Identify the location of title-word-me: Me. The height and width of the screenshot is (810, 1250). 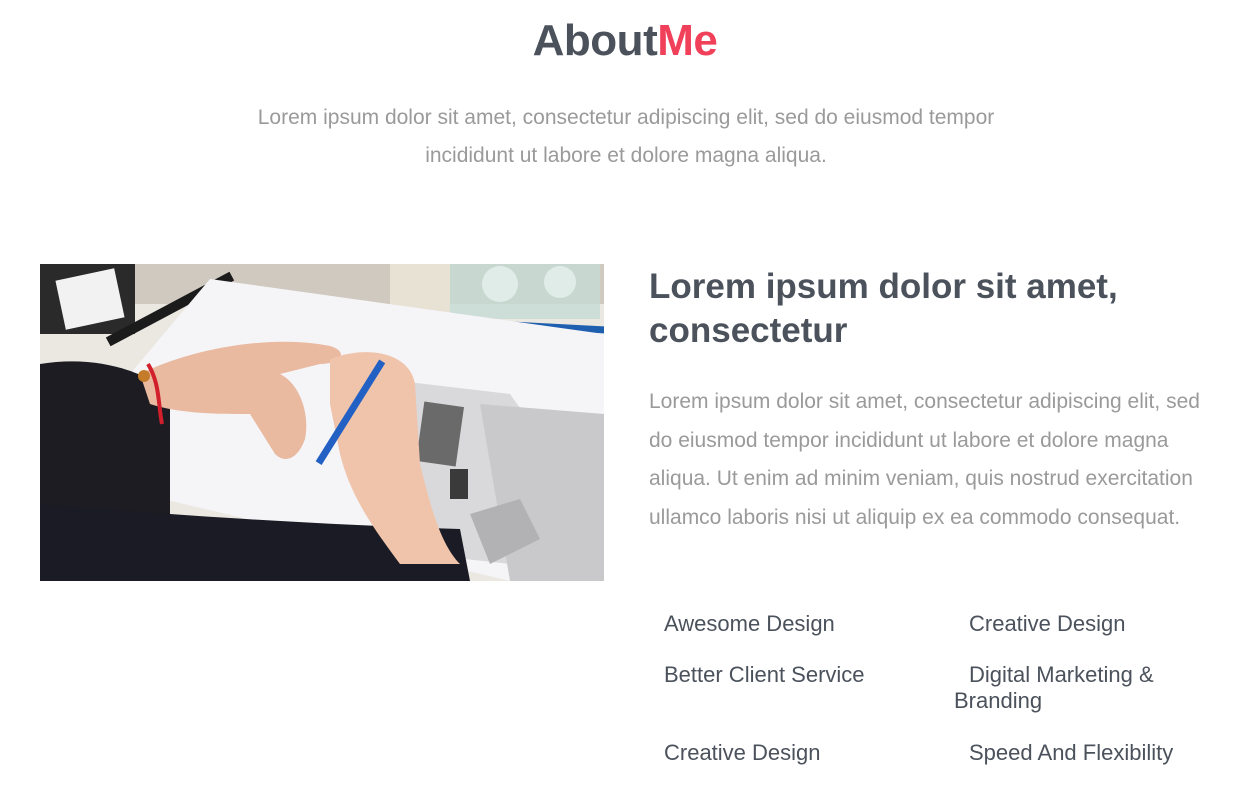
(687, 40).